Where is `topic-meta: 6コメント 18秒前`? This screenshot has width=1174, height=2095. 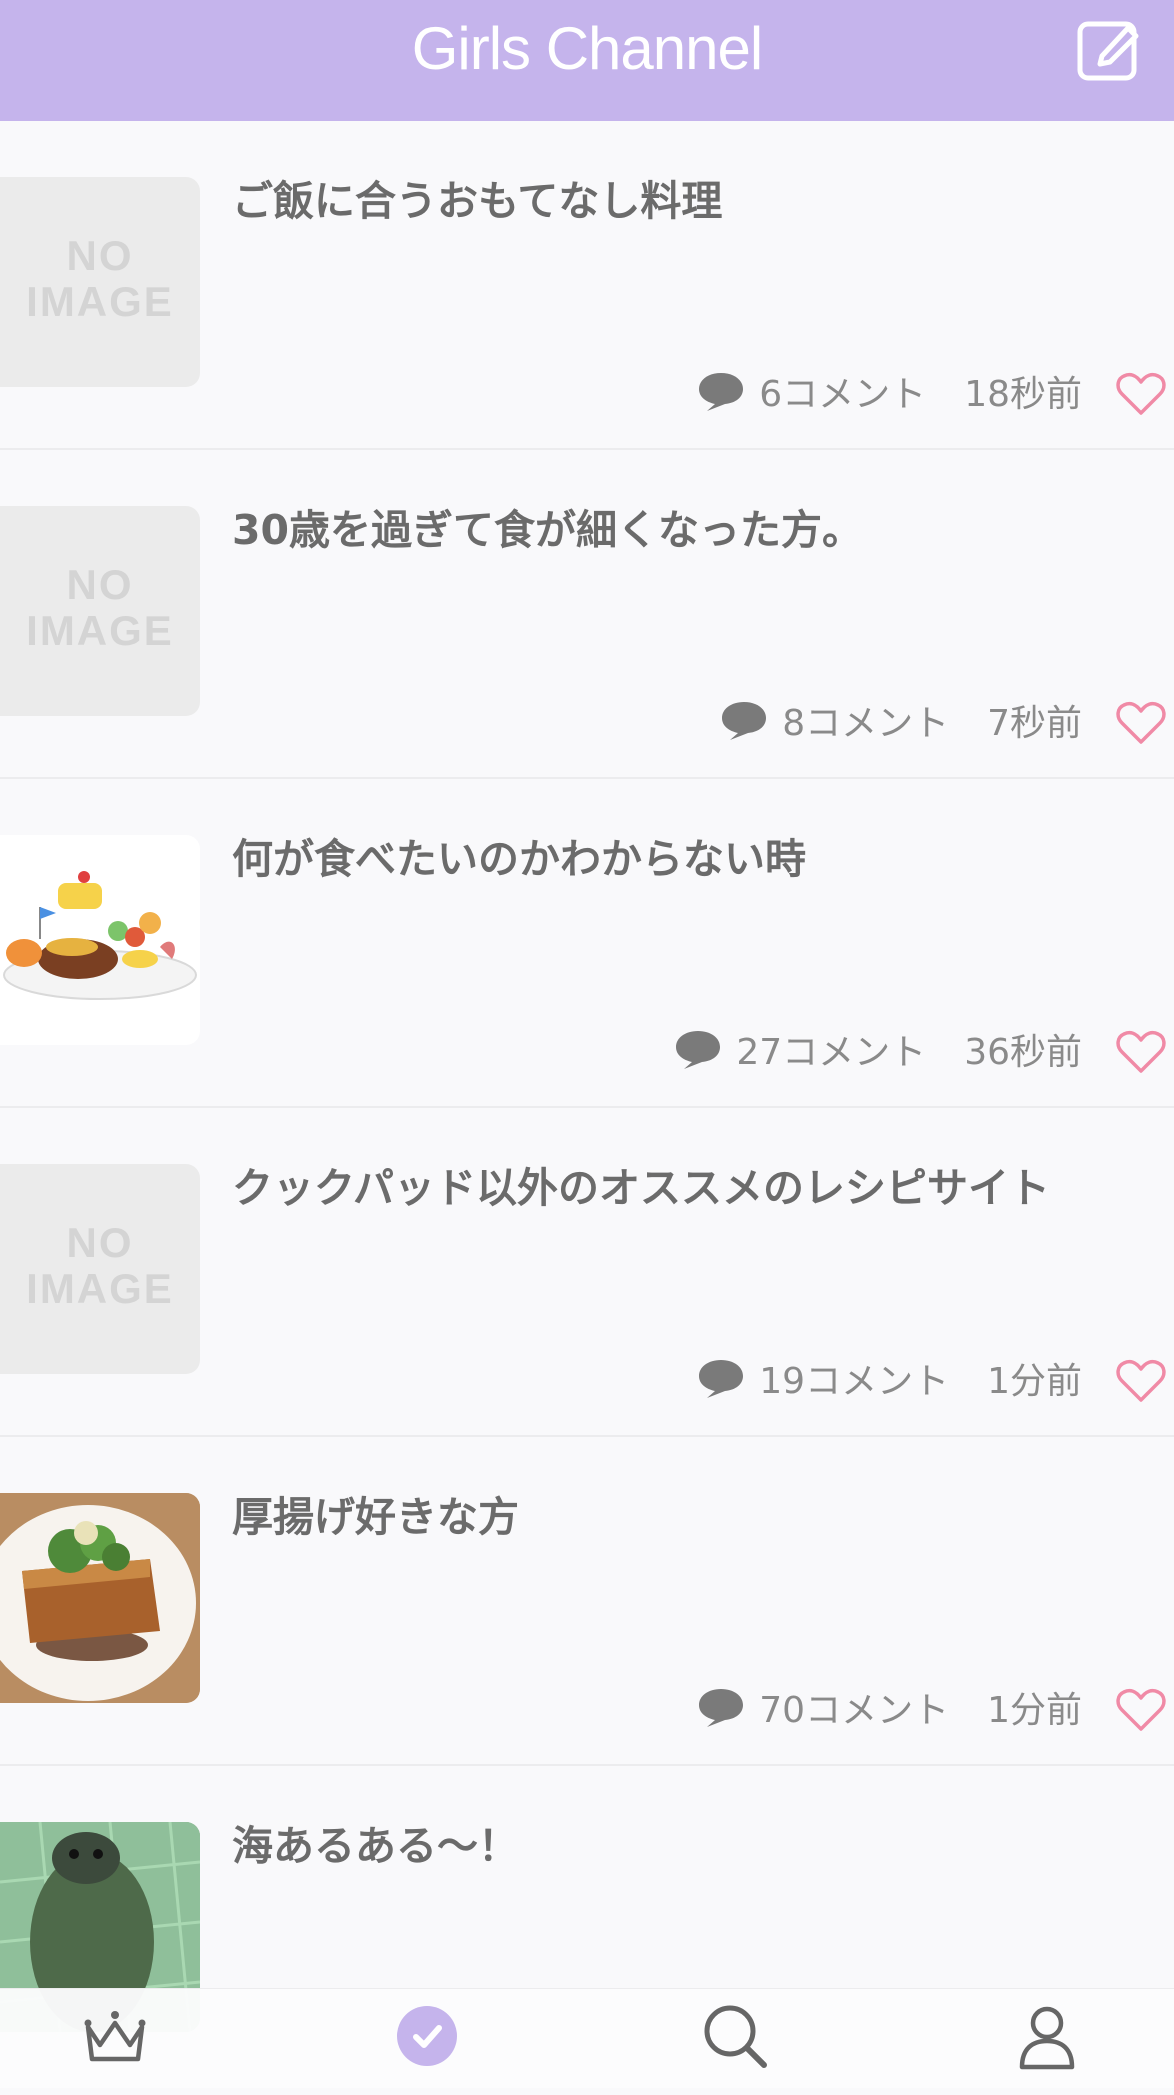
topic-meta: 6コメント 18秒前 is located at coordinates (889, 391).